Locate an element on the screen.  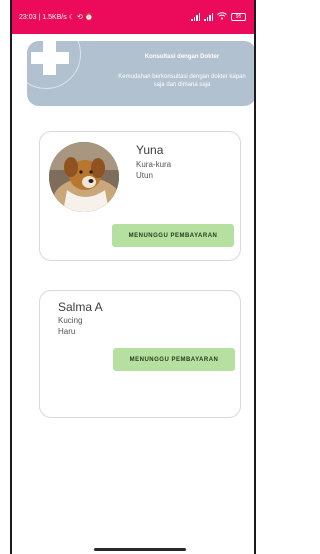
pet-complaint: Utun is located at coordinates (144, 175).